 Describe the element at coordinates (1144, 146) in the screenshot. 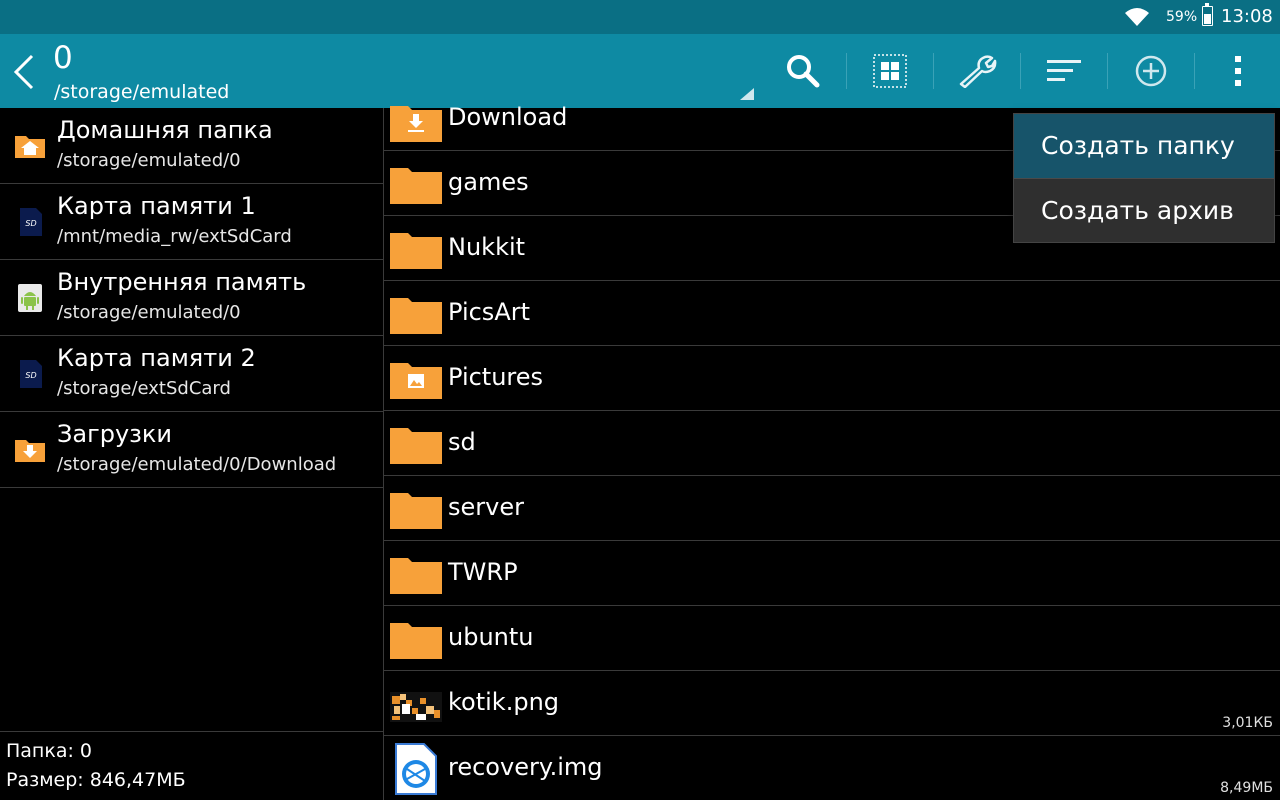

I see `menu-item-create-folder: Создать папку` at that location.